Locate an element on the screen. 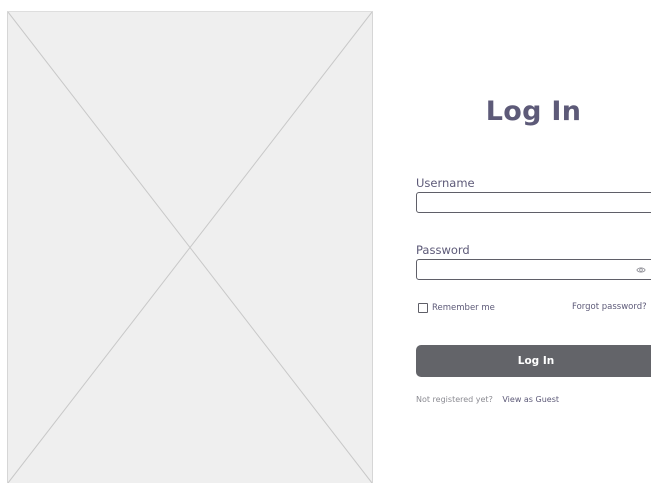 This screenshot has width=651, height=483. username-input is located at coordinates (533, 202).